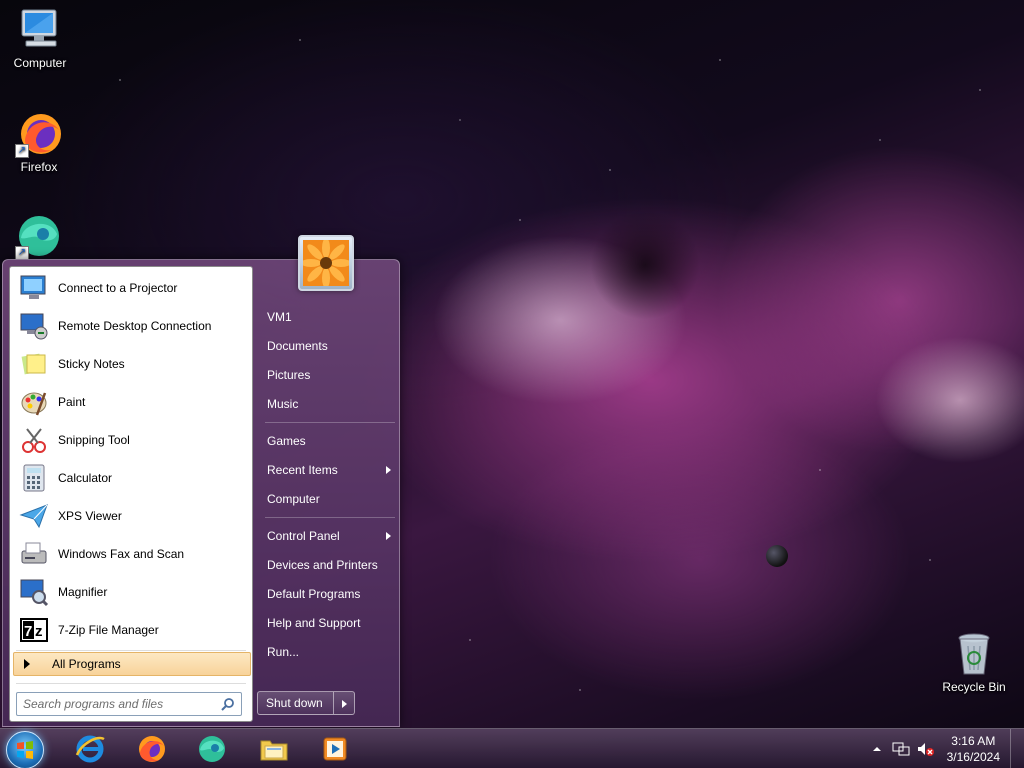  Describe the element at coordinates (289, 375) in the screenshot. I see `places-item-label: Pictures` at that location.